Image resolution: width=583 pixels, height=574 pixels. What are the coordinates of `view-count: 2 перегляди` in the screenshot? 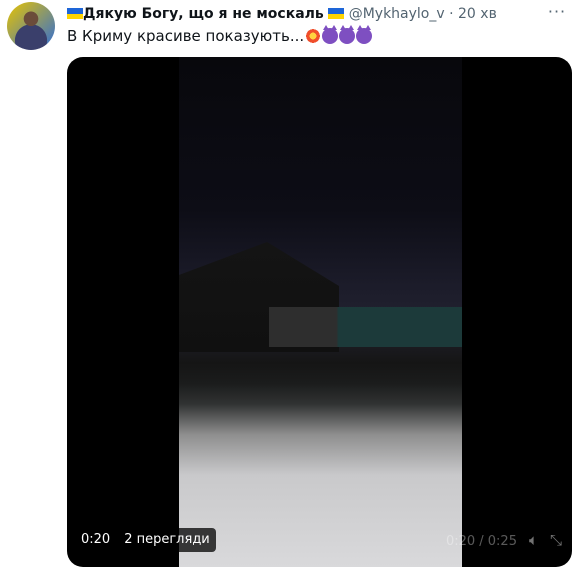 It's located at (167, 539).